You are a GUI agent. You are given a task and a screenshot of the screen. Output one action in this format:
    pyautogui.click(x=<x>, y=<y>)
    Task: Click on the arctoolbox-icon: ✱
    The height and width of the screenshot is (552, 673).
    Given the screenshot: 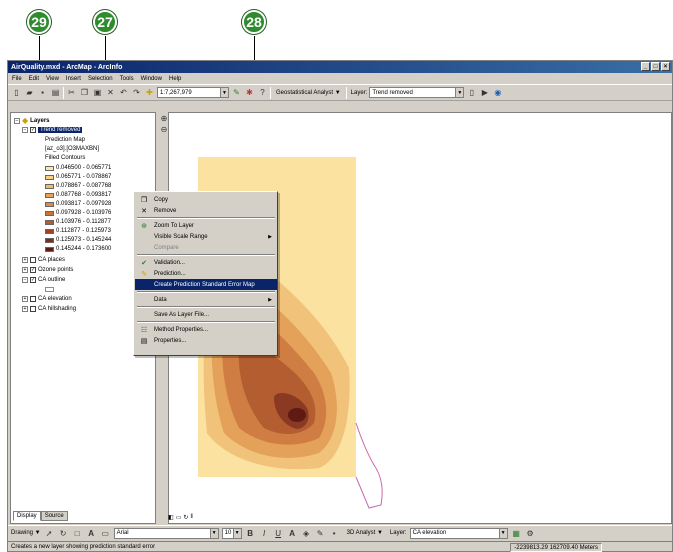 What is the action you would take?
    pyautogui.click(x=249, y=92)
    